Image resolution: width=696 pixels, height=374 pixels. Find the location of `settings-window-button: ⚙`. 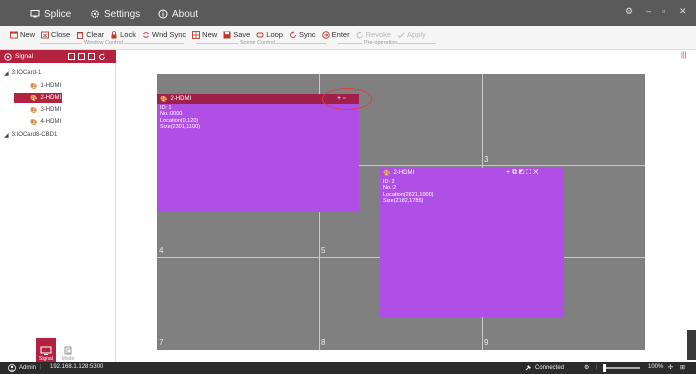

settings-window-button: ⚙ is located at coordinates (629, 11).